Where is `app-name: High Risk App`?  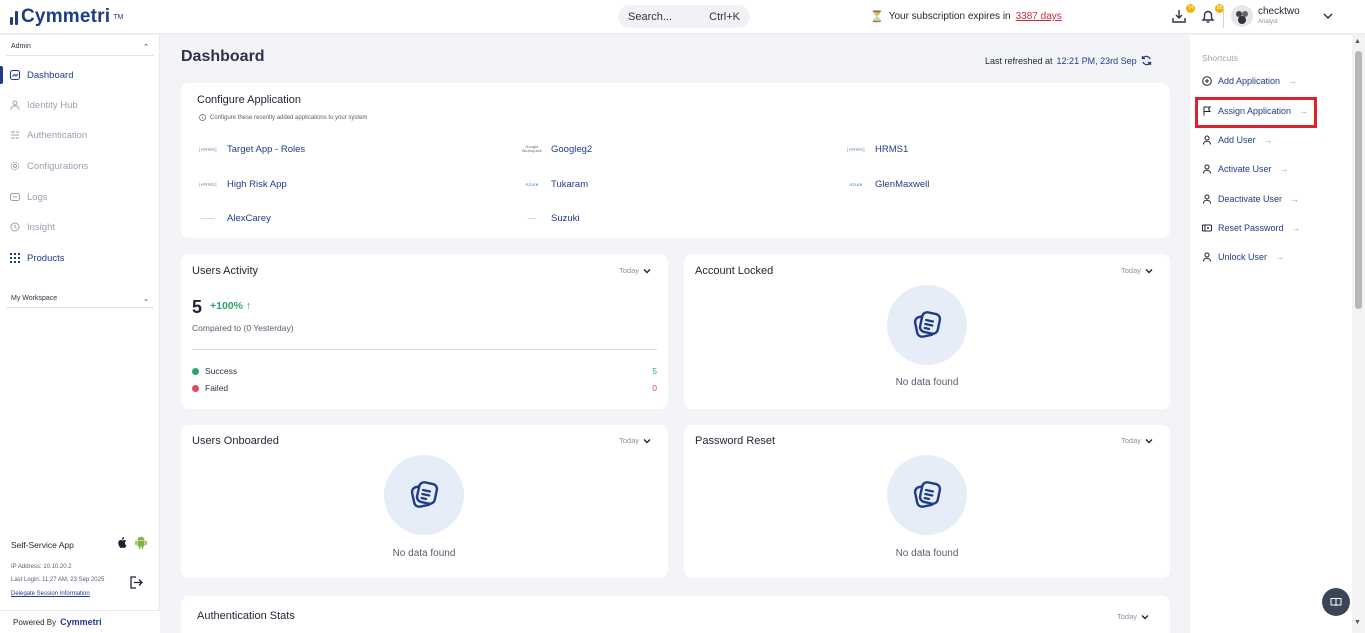
app-name: High Risk App is located at coordinates (257, 184).